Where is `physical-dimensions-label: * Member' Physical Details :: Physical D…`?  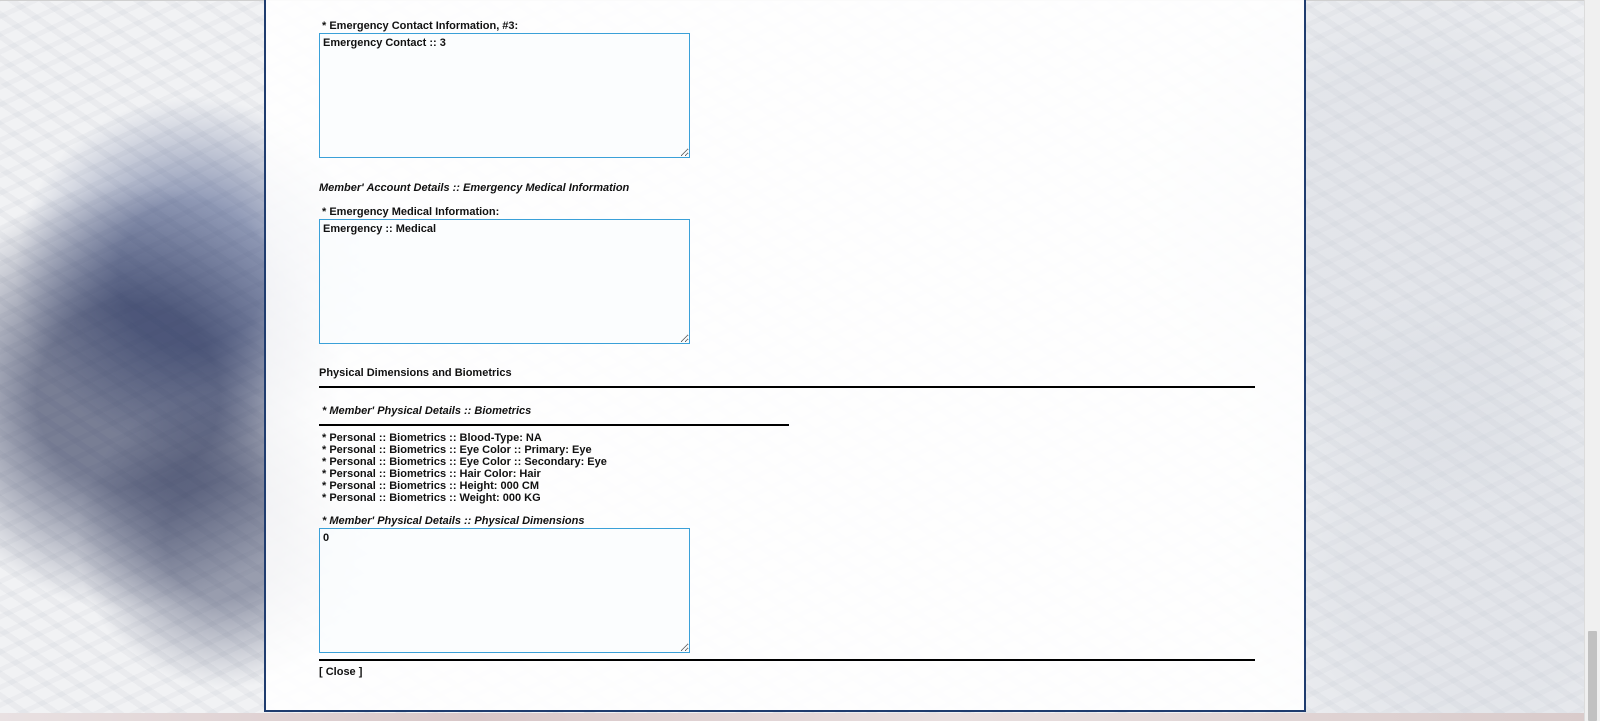 physical-dimensions-label: * Member' Physical Details :: Physical D… is located at coordinates (453, 521).